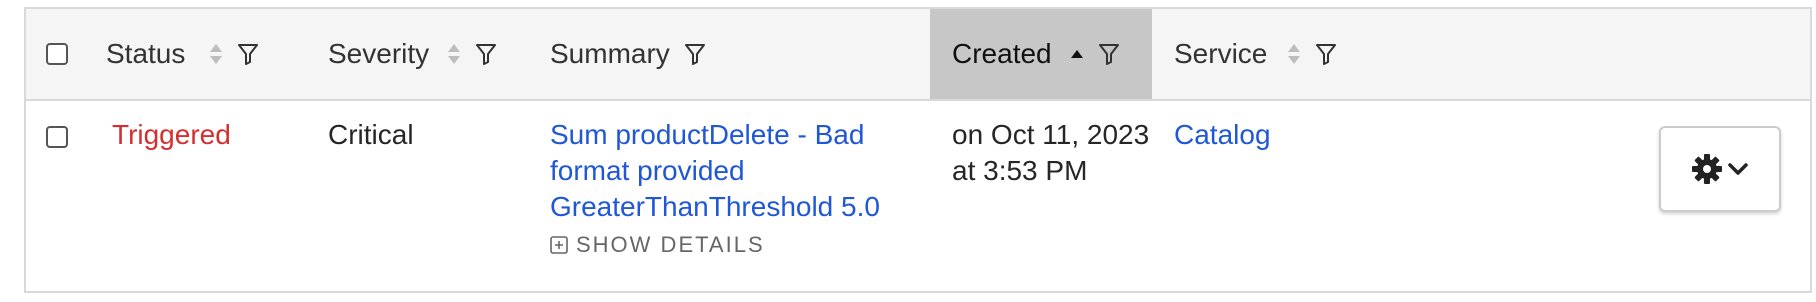 The width and height of the screenshot is (1816, 302). What do you see at coordinates (670, 244) in the screenshot?
I see `show-details-label: SHOW DETAILS` at bounding box center [670, 244].